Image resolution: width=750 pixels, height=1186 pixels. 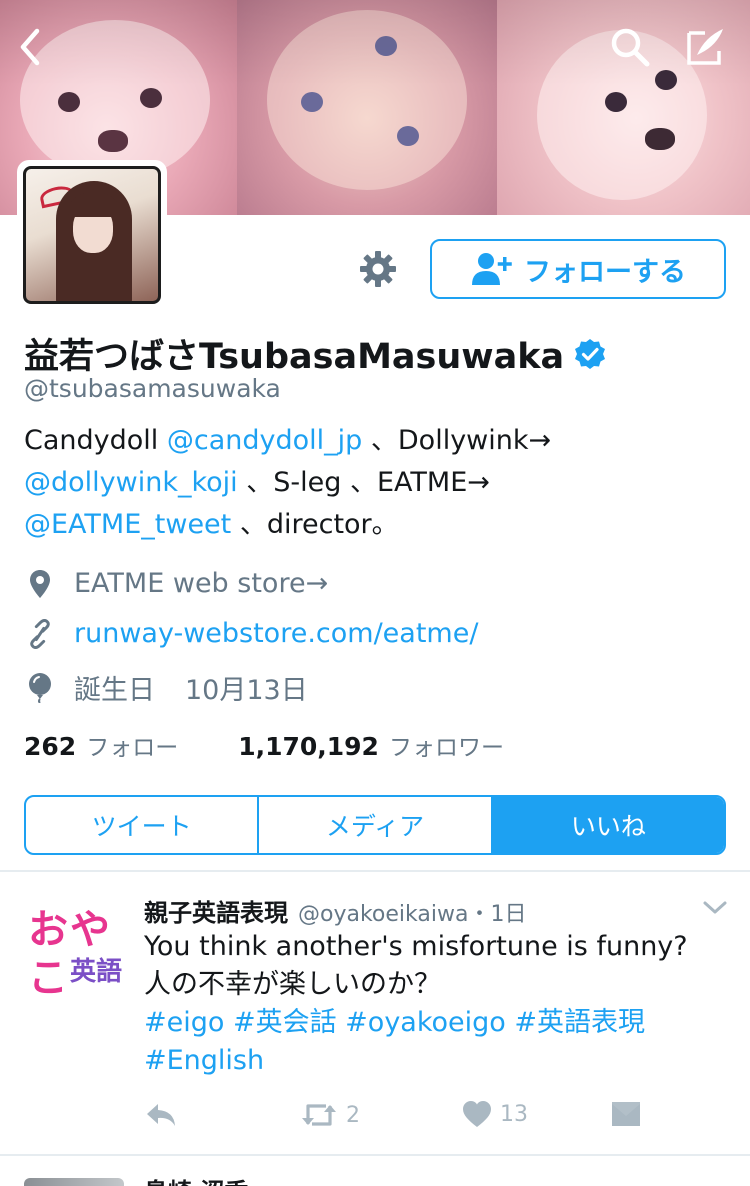 I want to click on tweet-menu-button, so click(x=715, y=908).